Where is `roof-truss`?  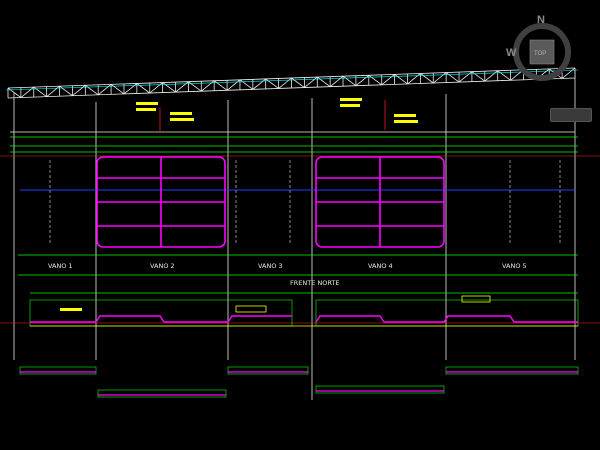
roof-truss is located at coordinates (291, 100).